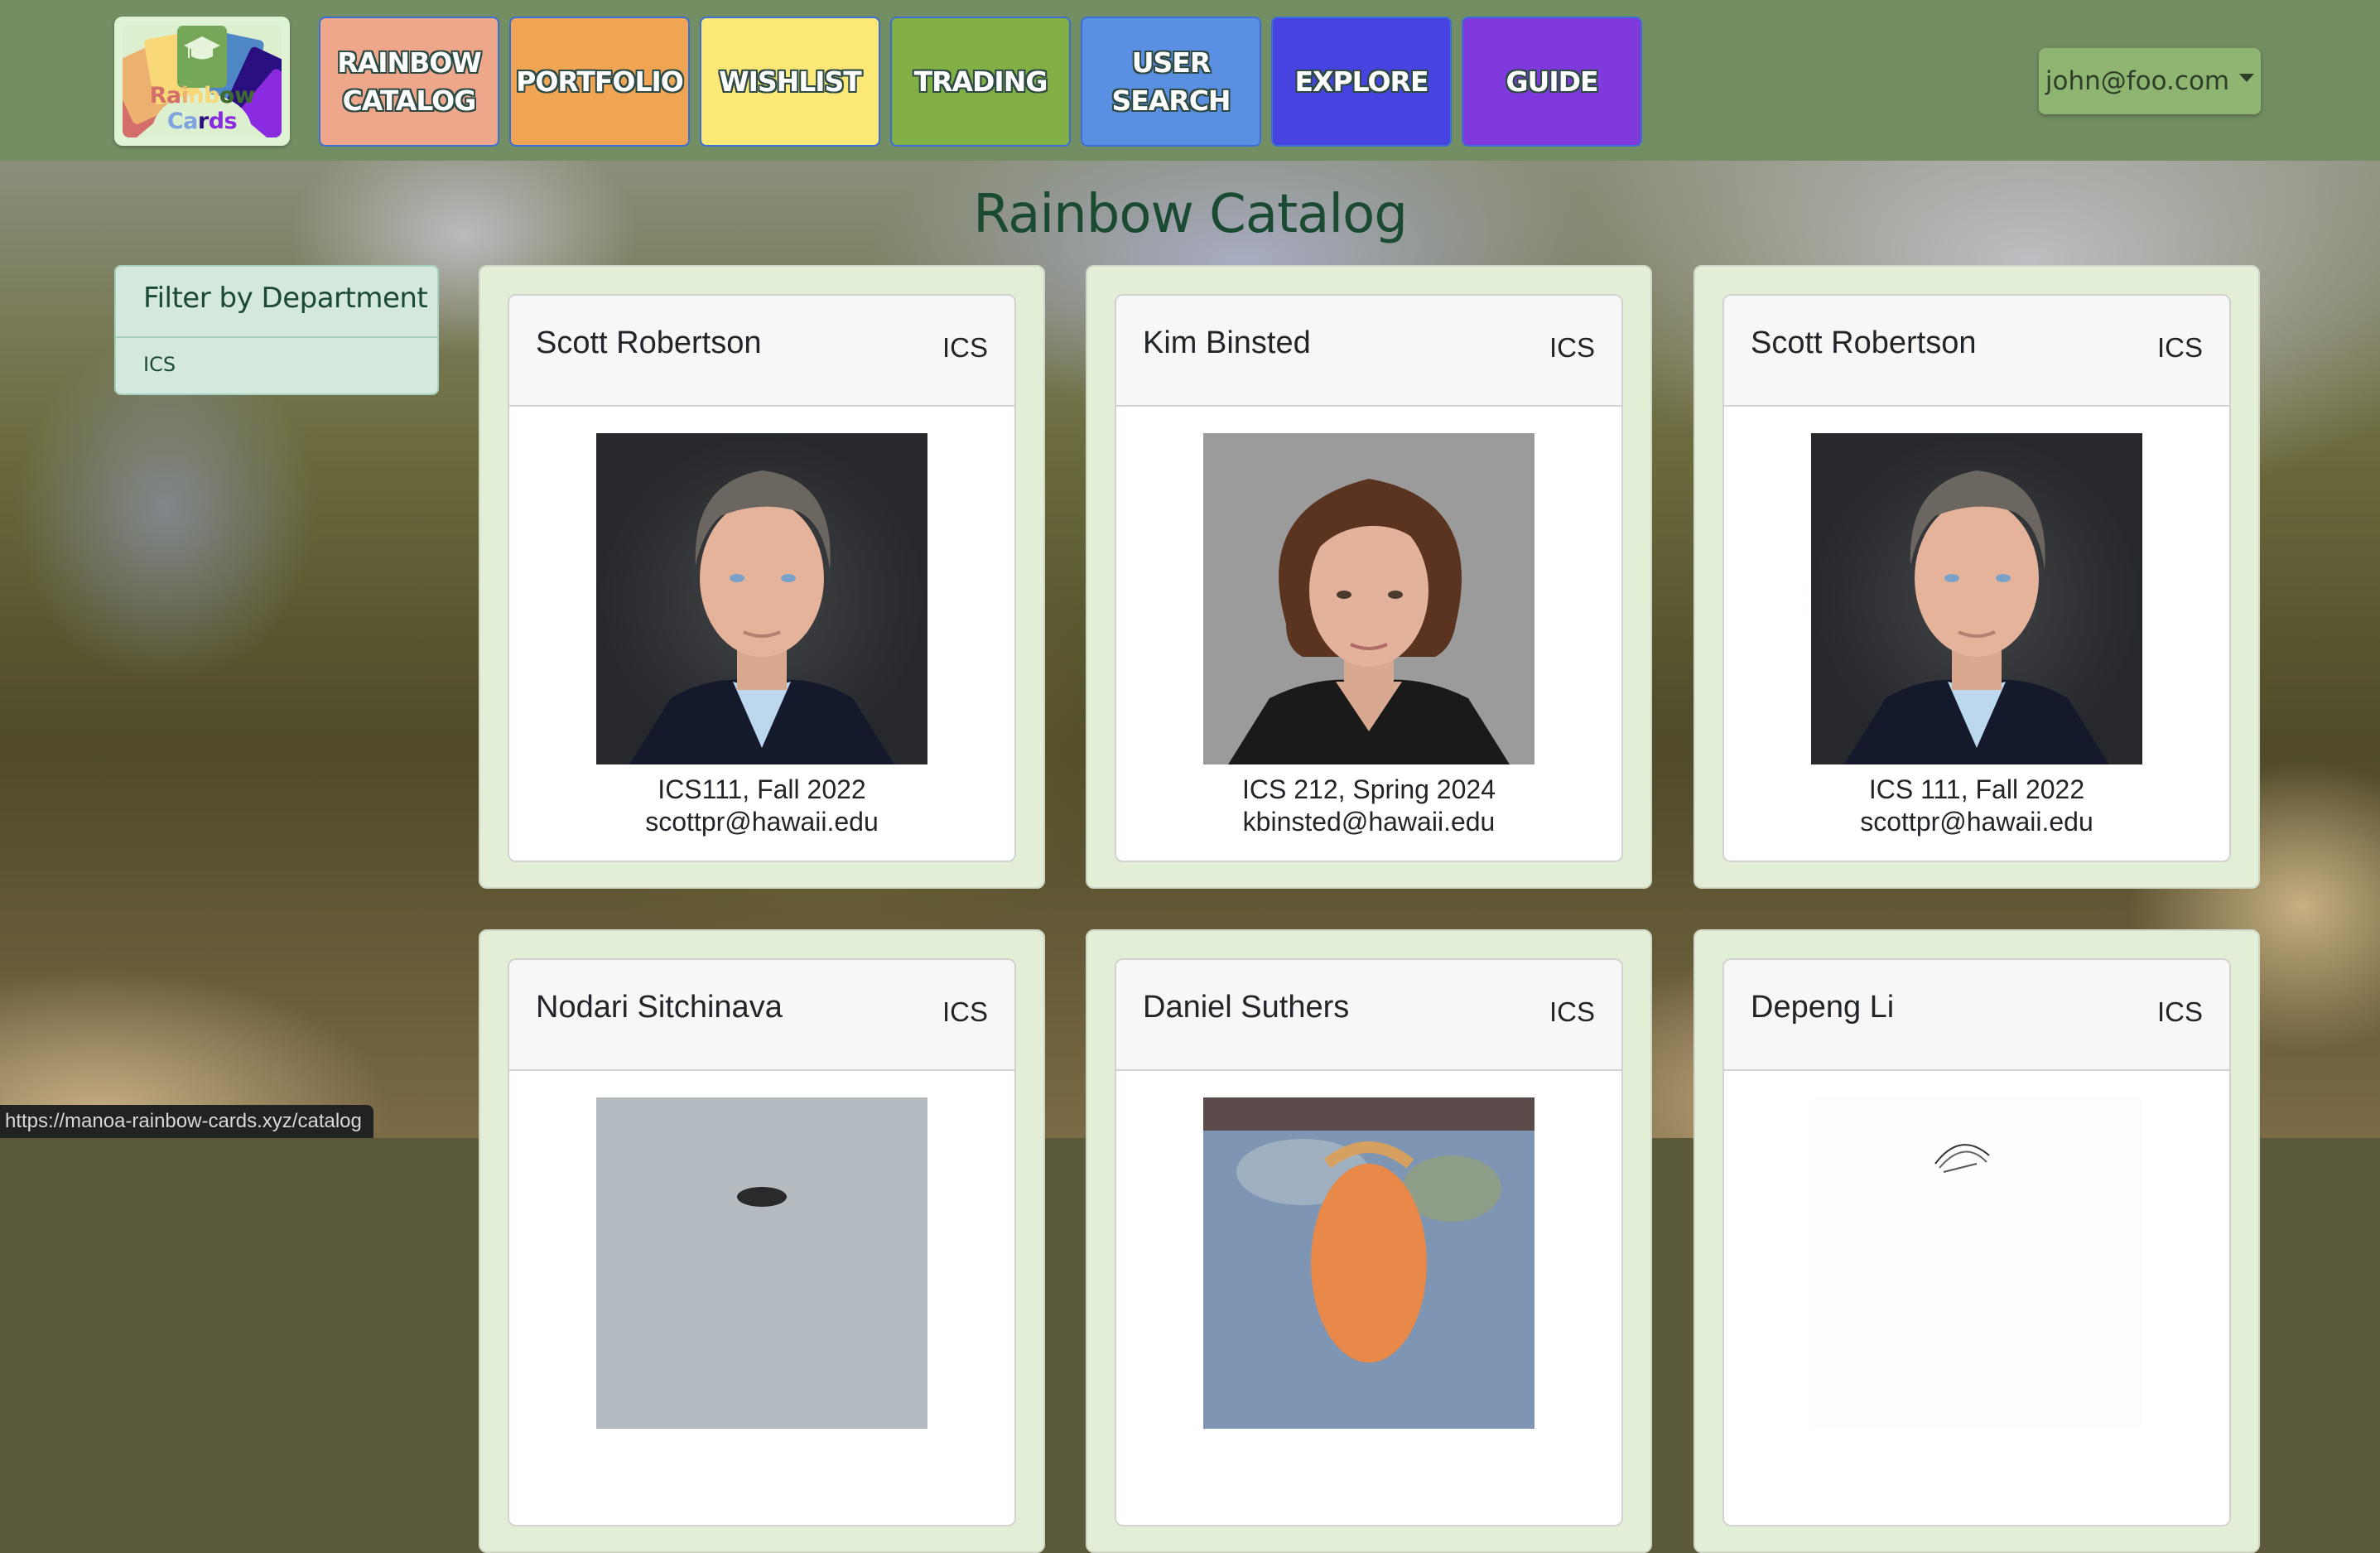 The image size is (2380, 1553). I want to click on logo-wordmark: Rainbow Cards, so click(202, 108).